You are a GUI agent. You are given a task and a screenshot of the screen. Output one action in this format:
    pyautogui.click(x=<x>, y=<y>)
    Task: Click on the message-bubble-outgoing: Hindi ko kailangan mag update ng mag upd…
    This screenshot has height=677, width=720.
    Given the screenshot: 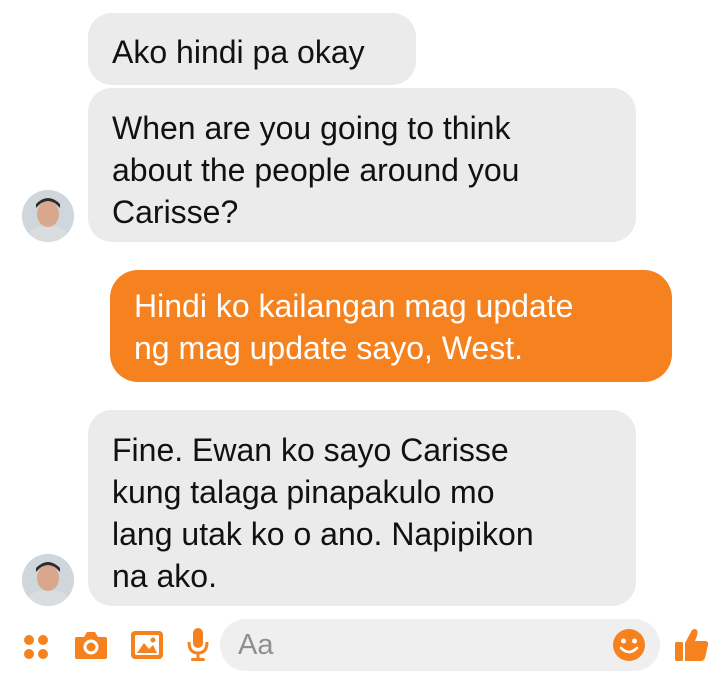 What is the action you would take?
    pyautogui.click(x=391, y=326)
    